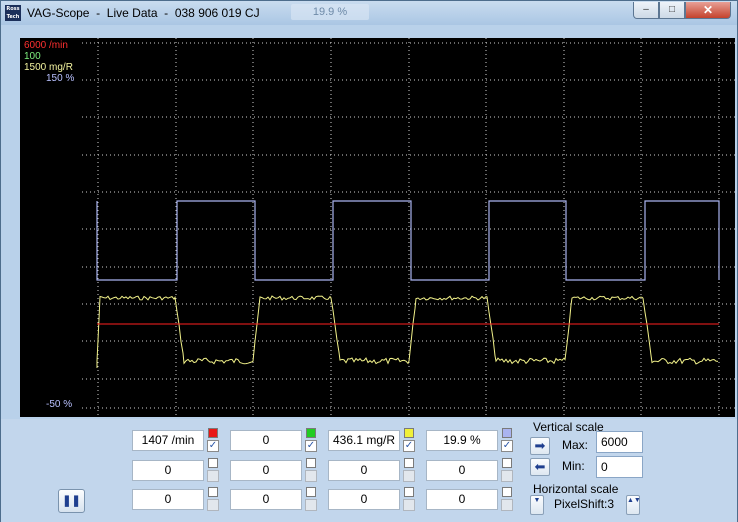  I want to click on channel-7-color-swatch, so click(409, 463).